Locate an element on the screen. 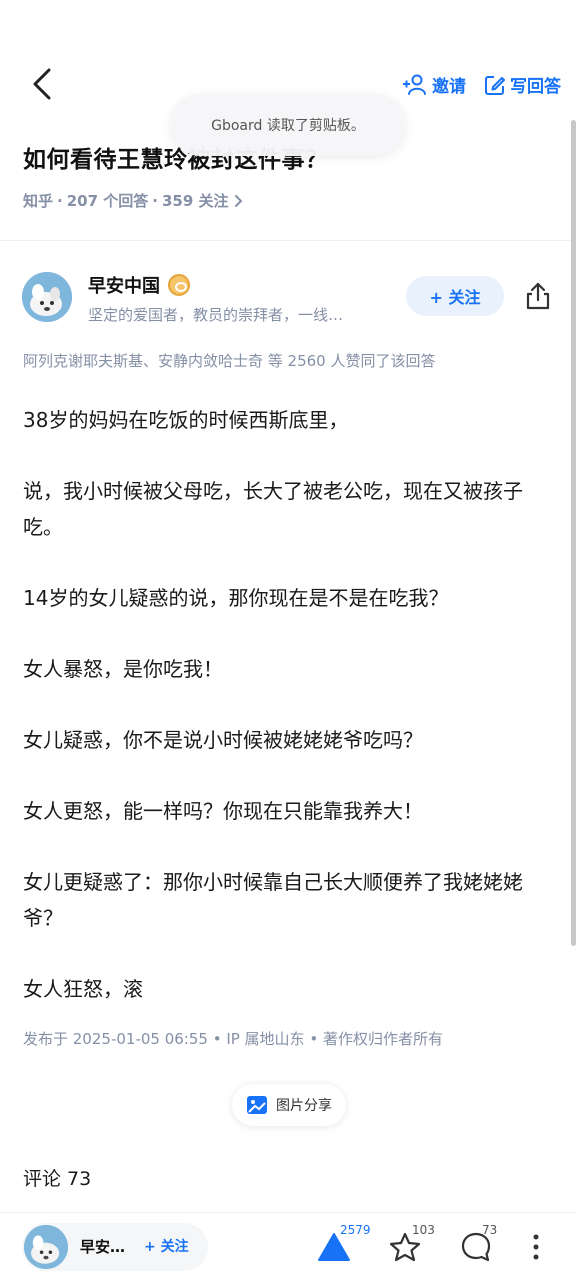 The image size is (576, 1280). mini-author-avatar is located at coordinates (46, 1247).